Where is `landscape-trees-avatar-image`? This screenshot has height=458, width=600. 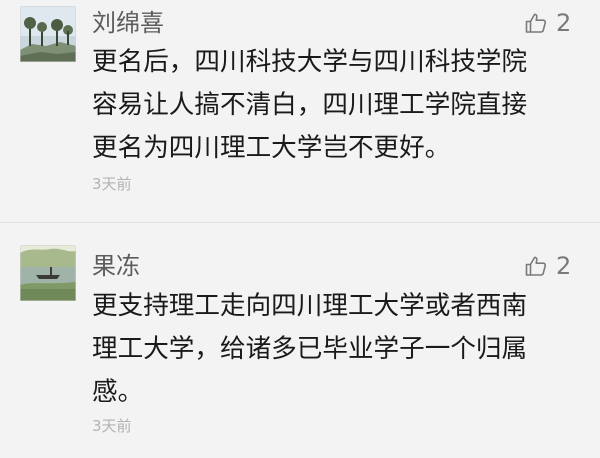
landscape-trees-avatar-image is located at coordinates (48, 34).